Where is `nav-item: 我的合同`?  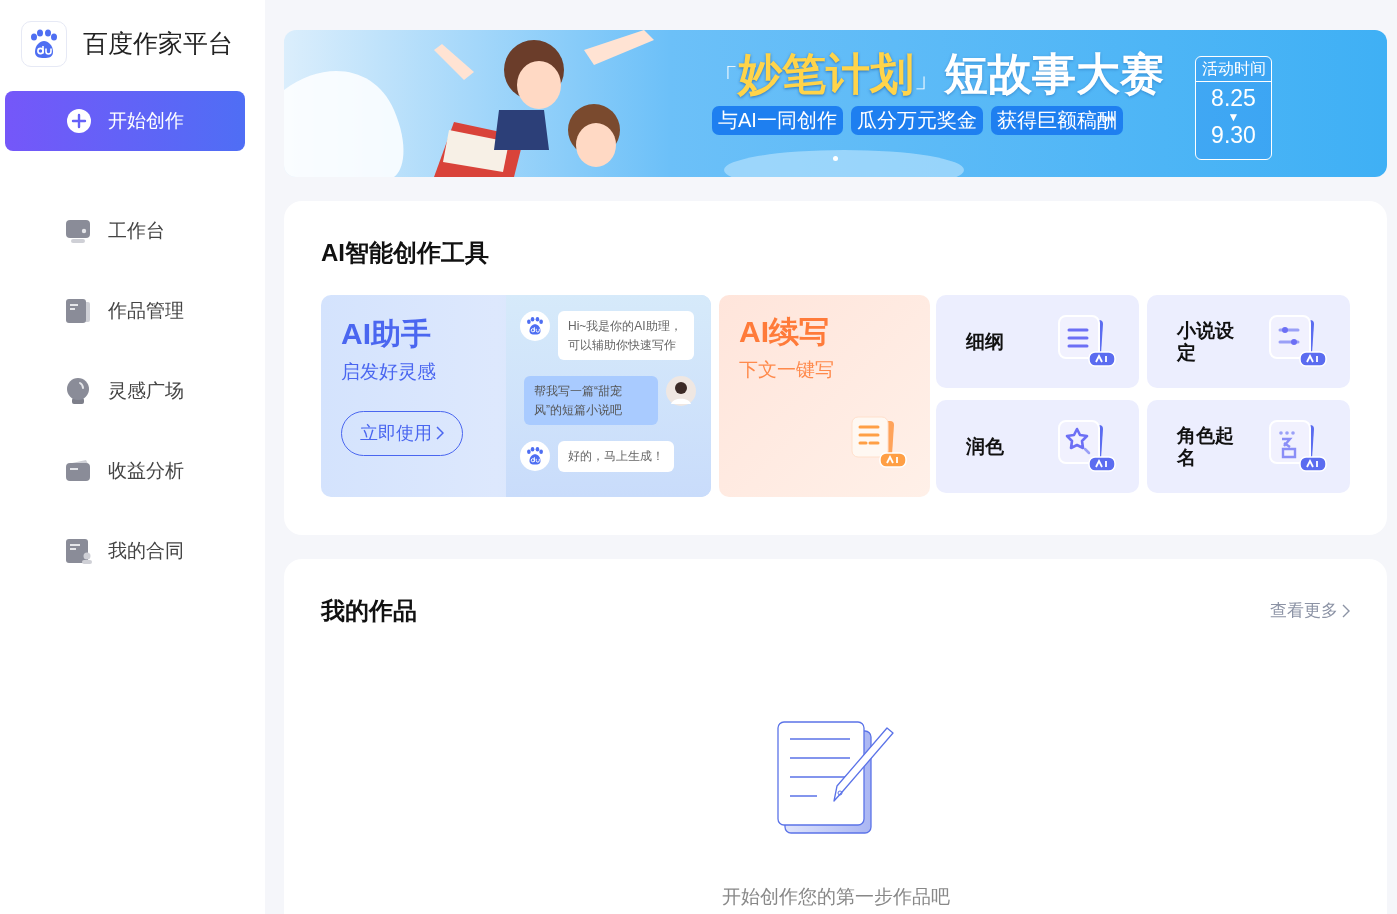 nav-item: 我的合同 is located at coordinates (132, 551).